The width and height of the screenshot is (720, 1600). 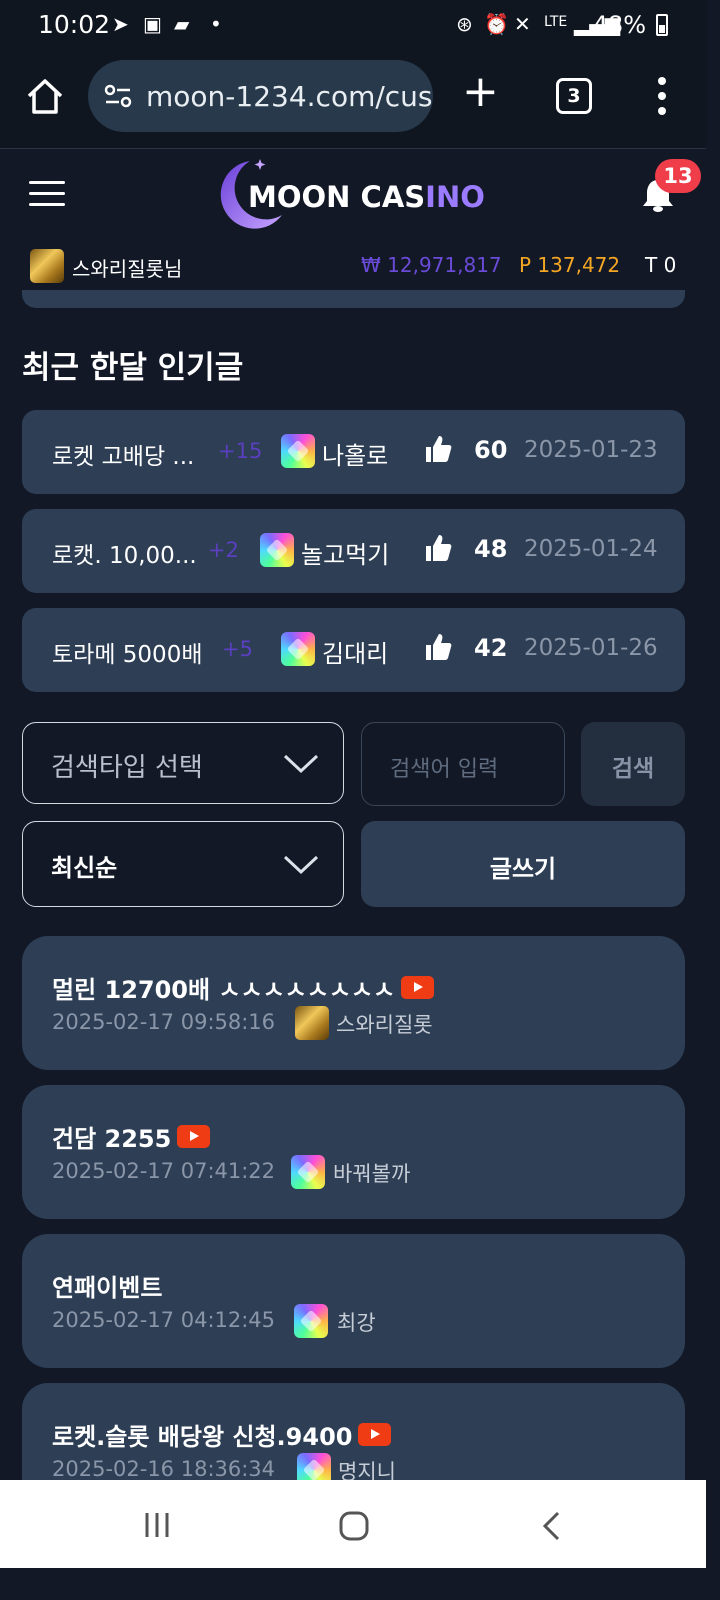 I want to click on search-type-select: 검색타입 선택, so click(x=183, y=763).